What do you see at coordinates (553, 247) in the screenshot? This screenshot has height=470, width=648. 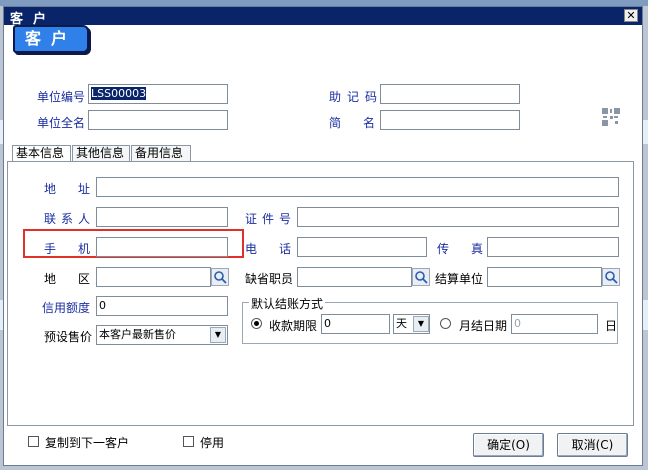 I see `fax-input` at bounding box center [553, 247].